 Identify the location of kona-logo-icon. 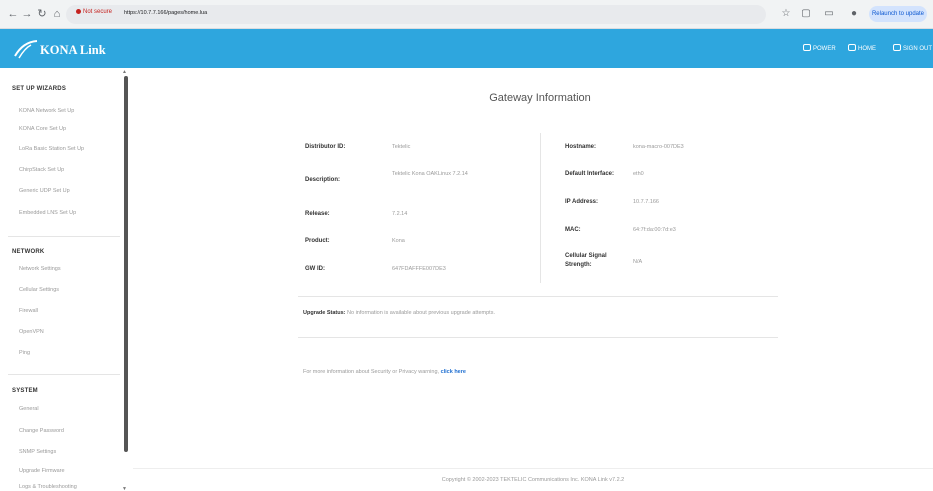
(26, 49).